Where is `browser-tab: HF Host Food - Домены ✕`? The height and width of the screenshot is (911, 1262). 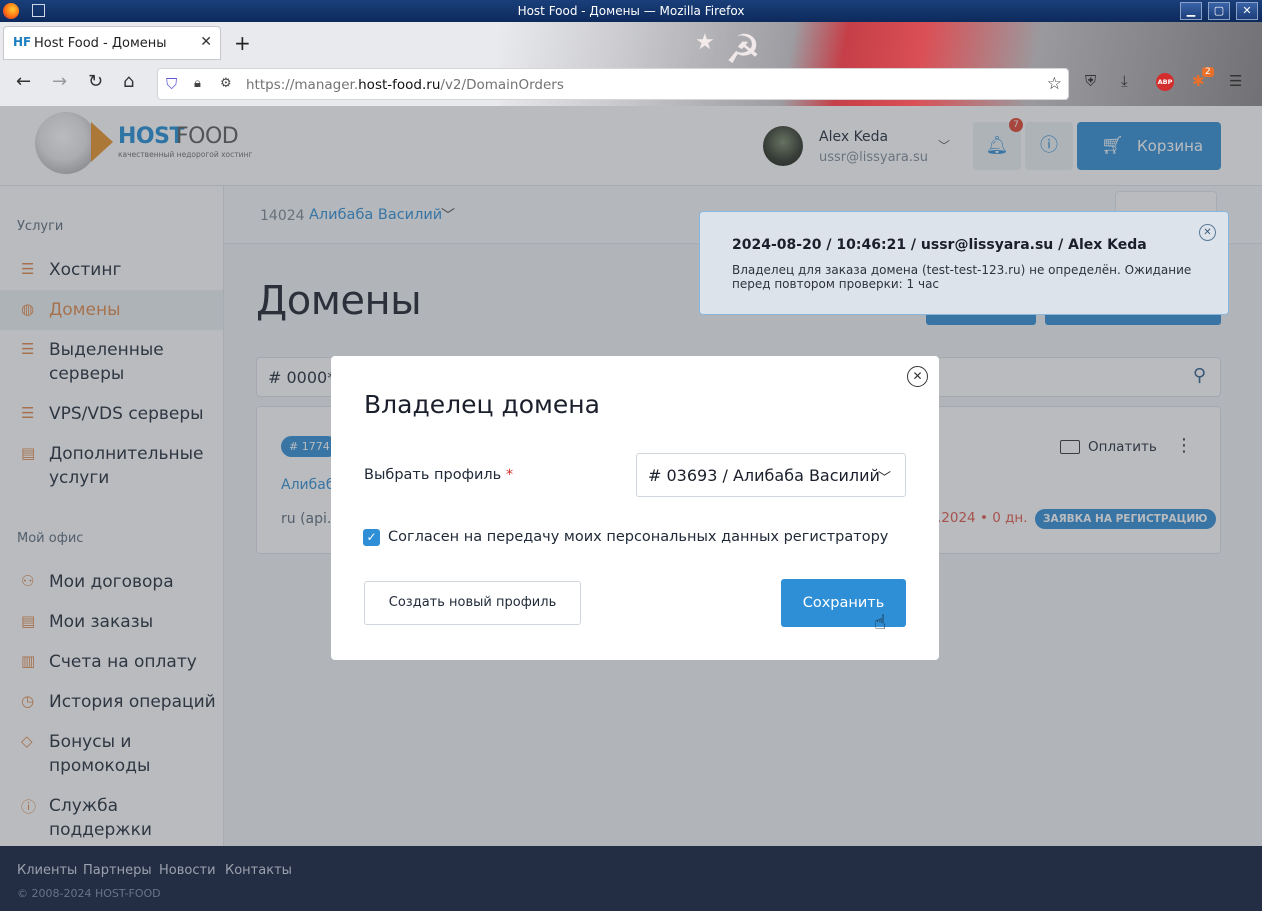
browser-tab: HF Host Food - Домены ✕ is located at coordinates (112, 43).